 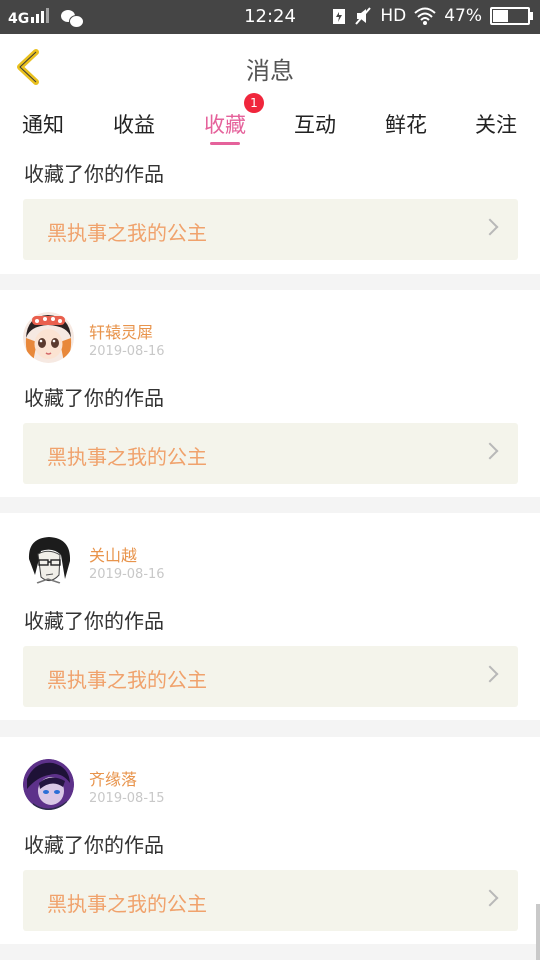 I want to click on battery-icon, so click(x=511, y=16).